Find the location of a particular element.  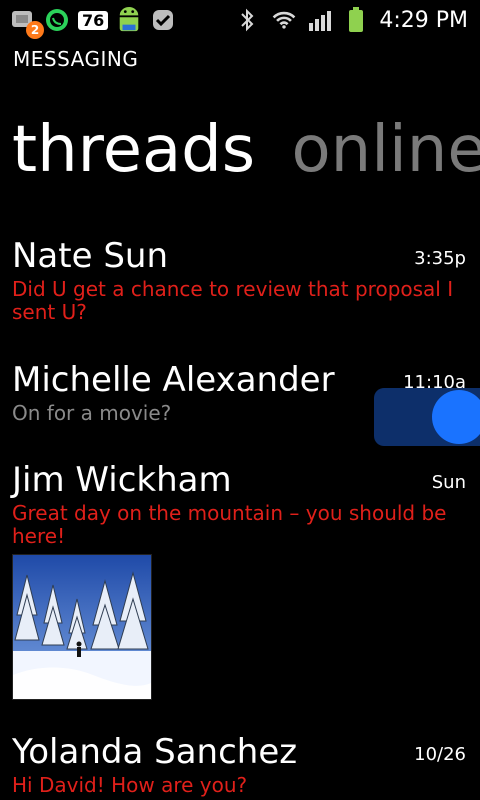

status-bar-right: 4:29 PM is located at coordinates (351, 20).